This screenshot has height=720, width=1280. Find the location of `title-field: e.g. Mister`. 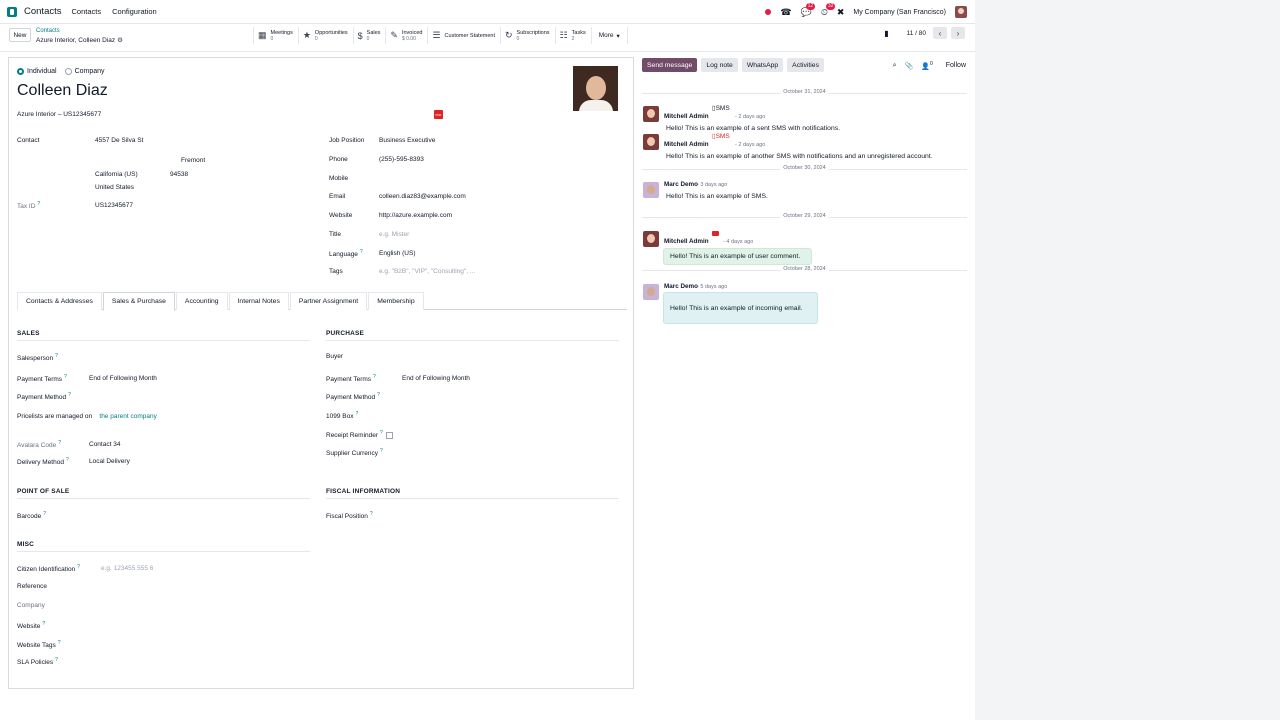

title-field: e.g. Mister is located at coordinates (394, 234).